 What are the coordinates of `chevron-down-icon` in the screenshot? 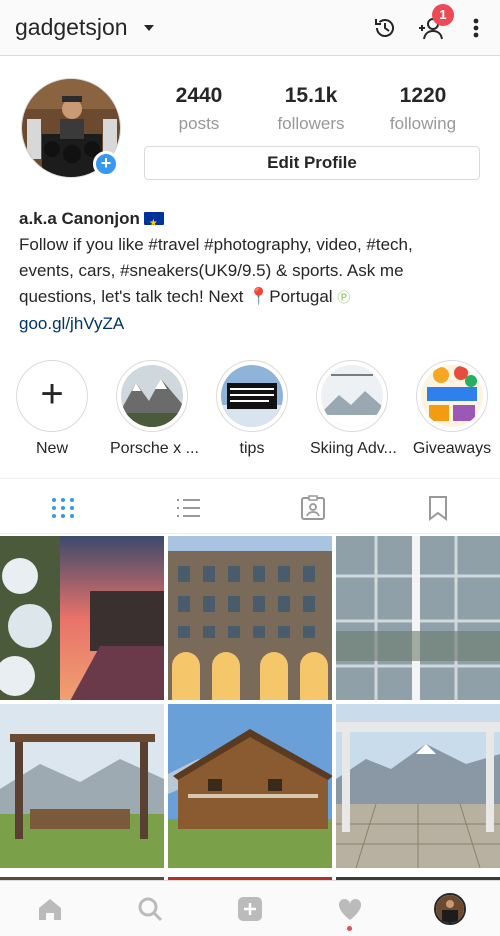 It's located at (149, 28).